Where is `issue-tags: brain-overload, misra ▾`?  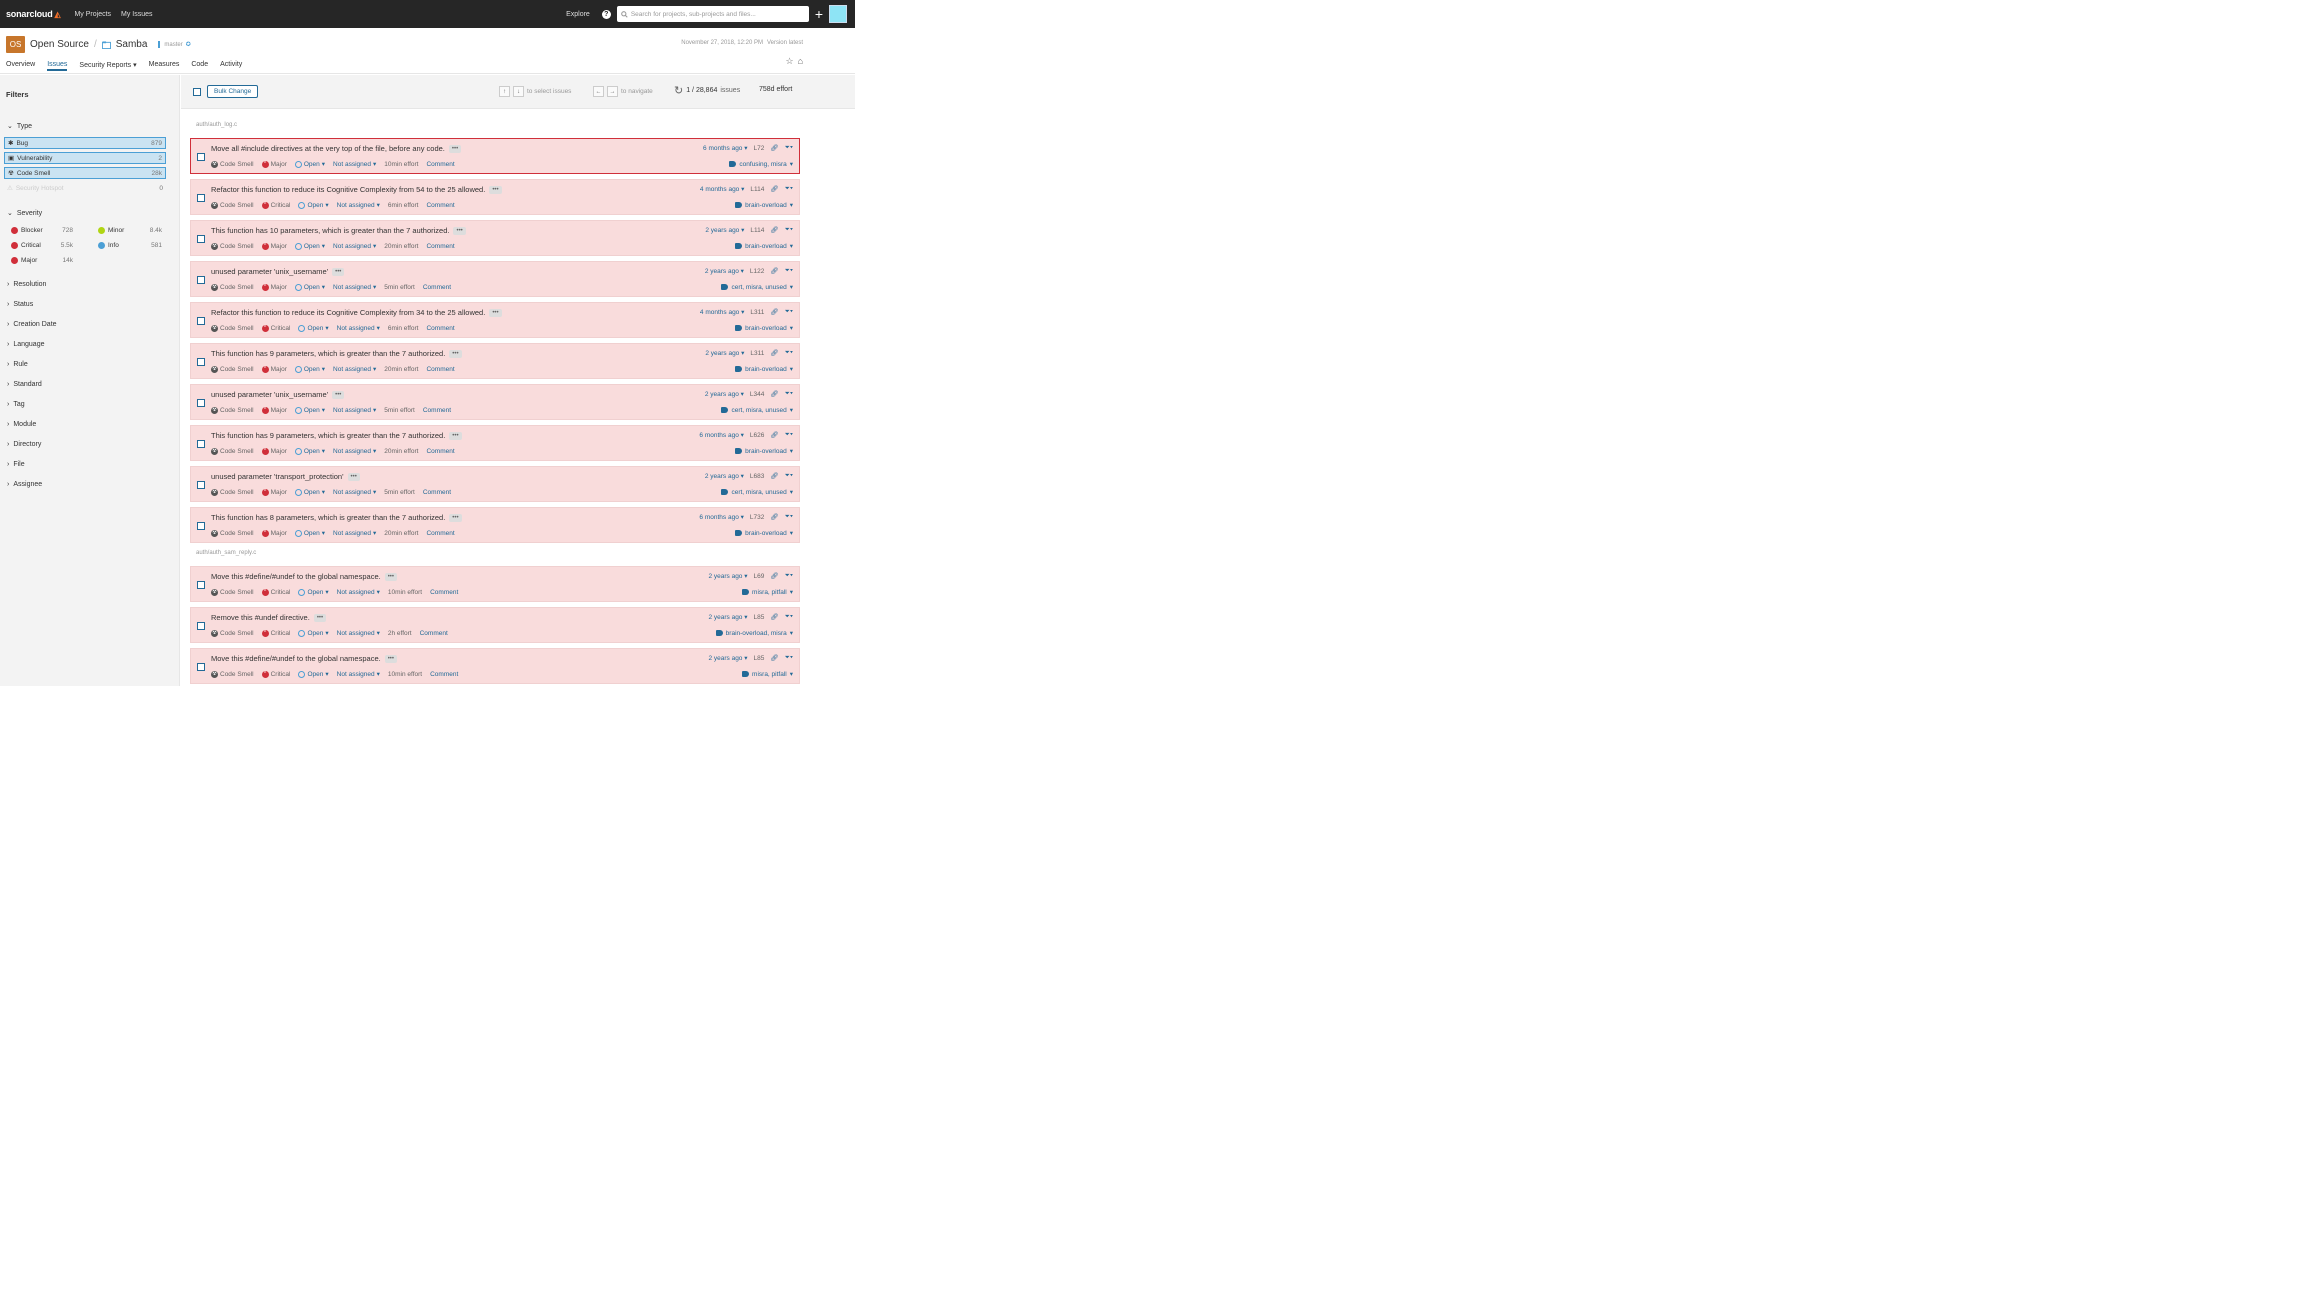
issue-tags: brain-overload, misra ▾ is located at coordinates (754, 633).